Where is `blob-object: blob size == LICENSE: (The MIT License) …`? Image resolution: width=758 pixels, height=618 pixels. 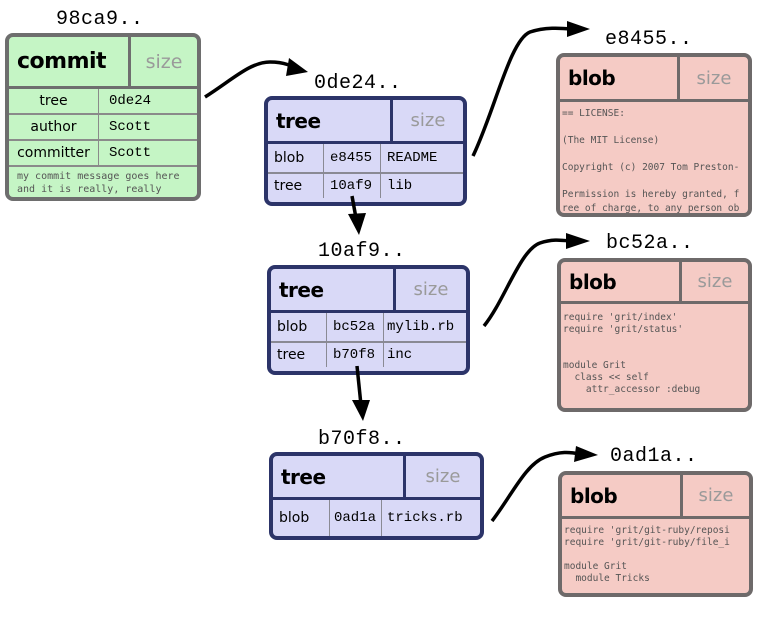 blob-object: blob size == LICENSE: (The MIT License) … is located at coordinates (654, 135).